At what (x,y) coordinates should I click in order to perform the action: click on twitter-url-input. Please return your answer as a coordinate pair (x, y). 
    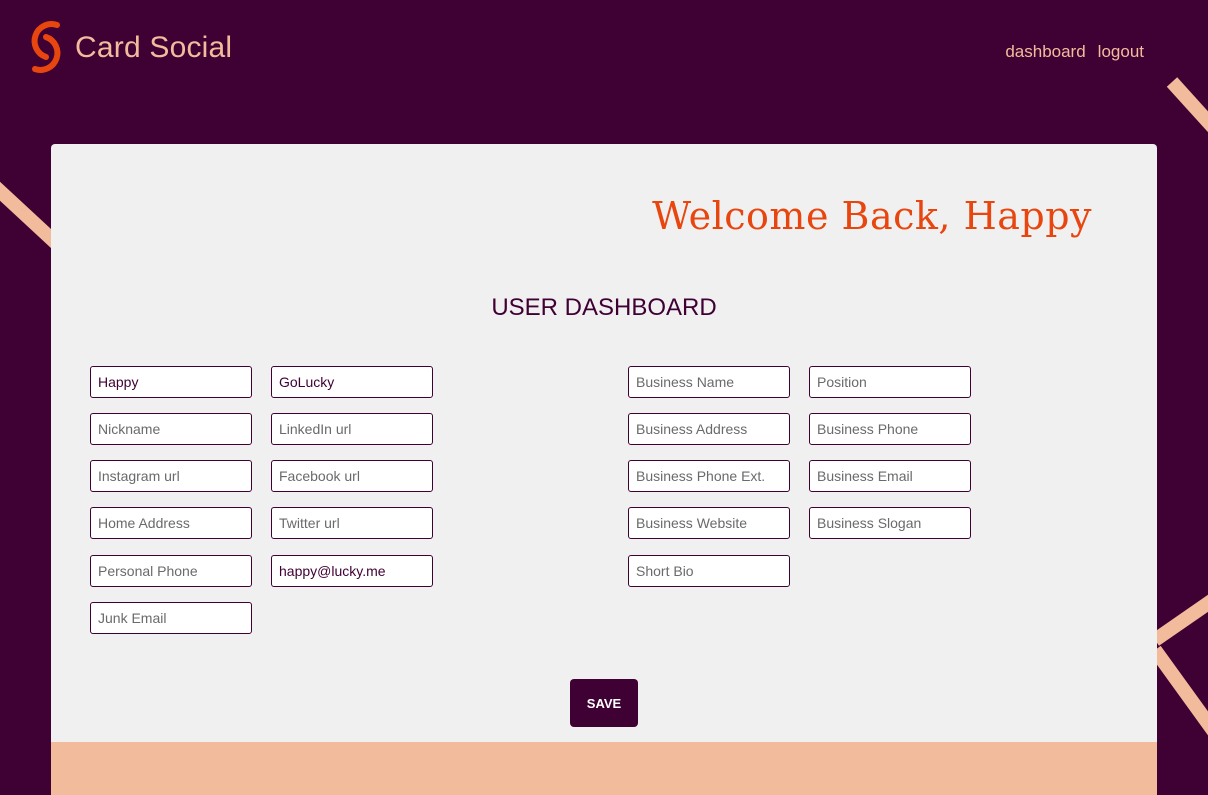
    Looking at the image, I should click on (352, 523).